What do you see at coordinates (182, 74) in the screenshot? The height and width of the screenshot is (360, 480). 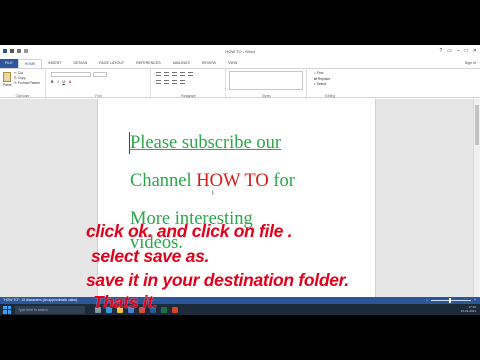 I see `decrease-indent-icon` at bounding box center [182, 74].